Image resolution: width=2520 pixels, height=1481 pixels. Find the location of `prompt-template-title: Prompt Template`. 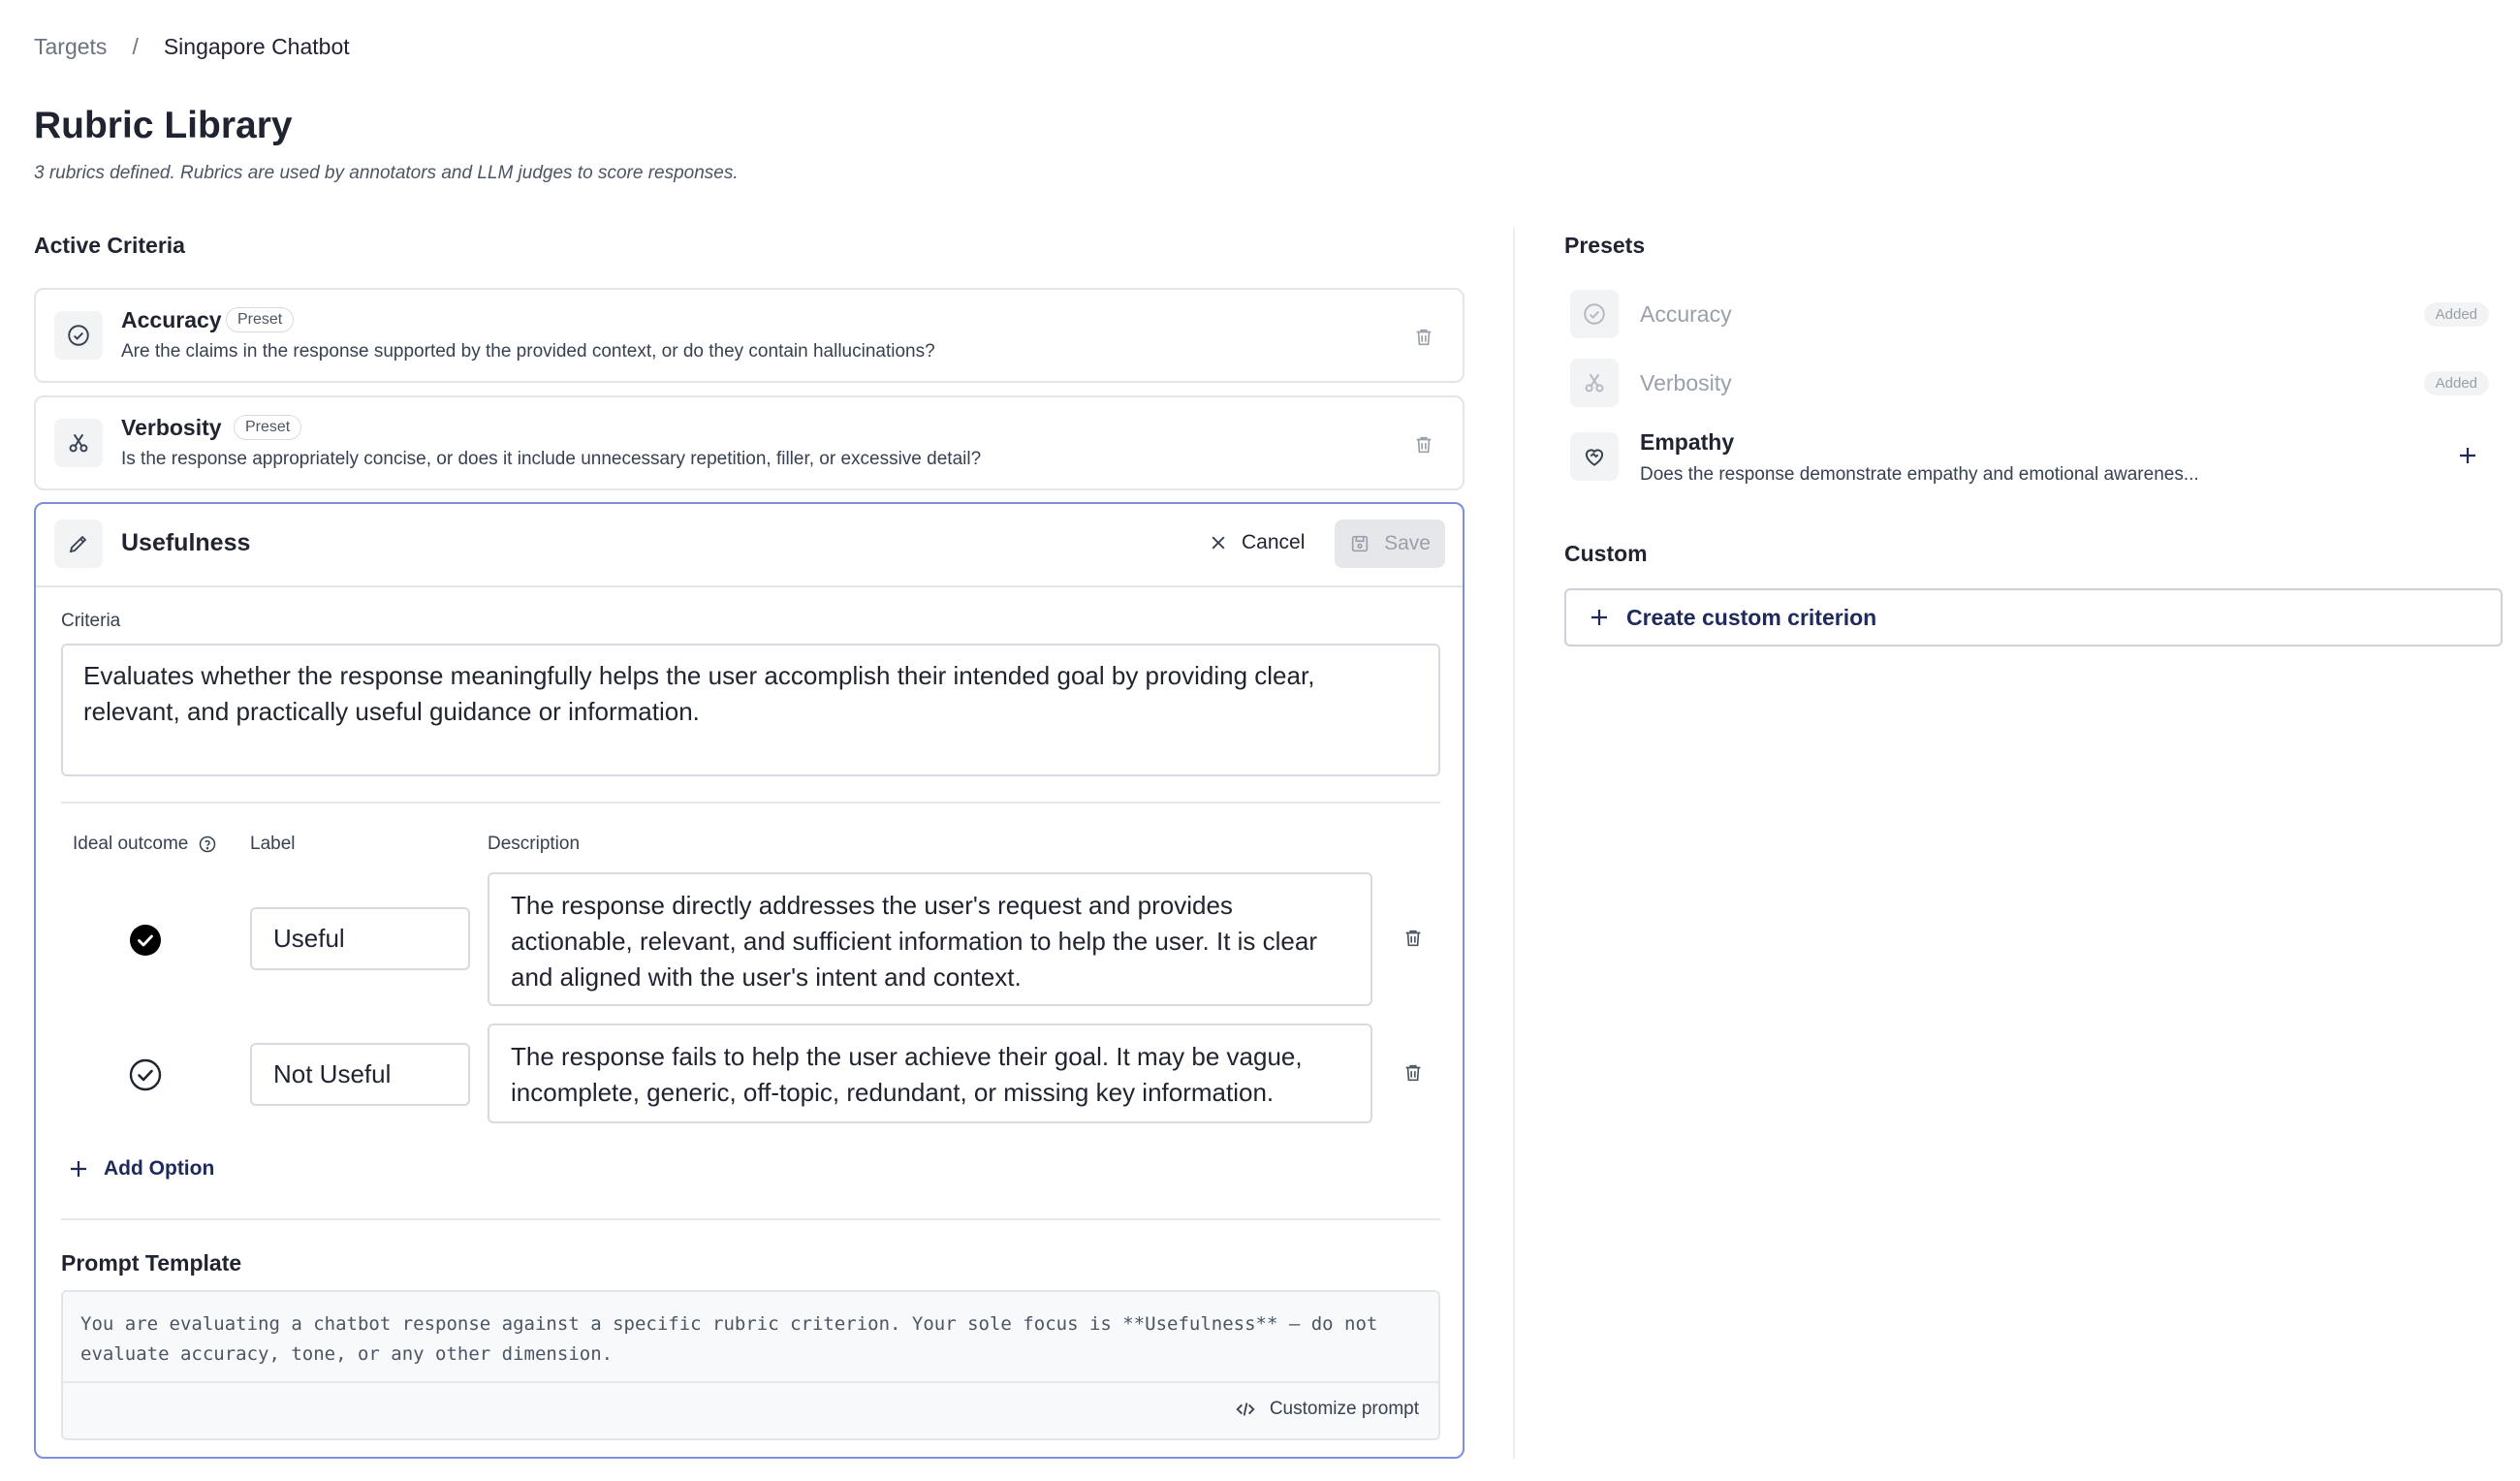

prompt-template-title: Prompt Template is located at coordinates (151, 1263).